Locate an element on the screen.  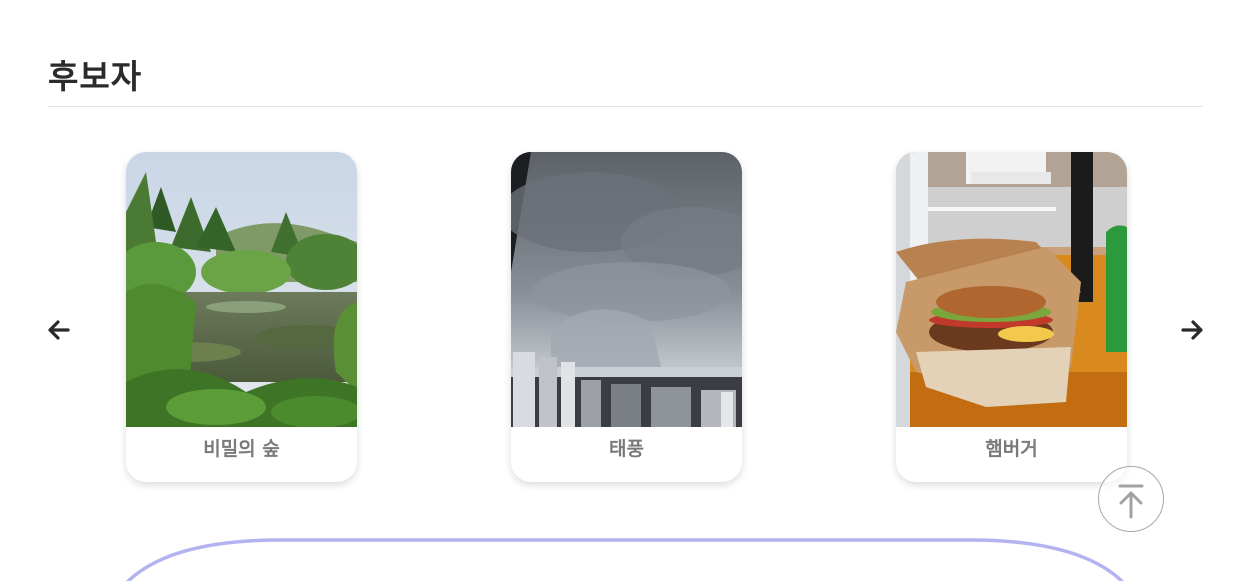
carousel-prev-button is located at coordinates (59, 330).